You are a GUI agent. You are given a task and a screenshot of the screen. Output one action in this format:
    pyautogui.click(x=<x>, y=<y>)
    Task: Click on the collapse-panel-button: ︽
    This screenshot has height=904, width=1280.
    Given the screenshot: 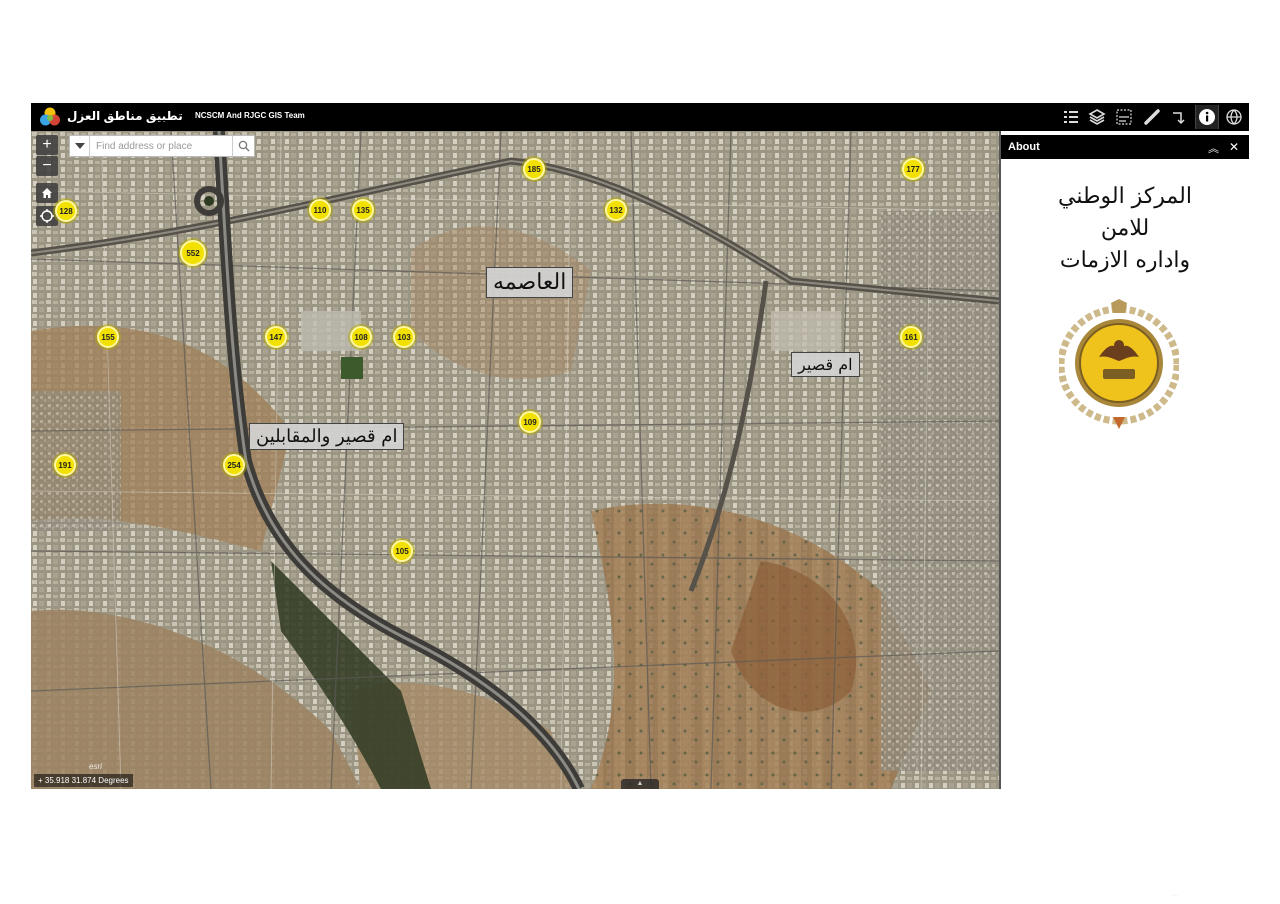 What is the action you would take?
    pyautogui.click(x=1213, y=148)
    